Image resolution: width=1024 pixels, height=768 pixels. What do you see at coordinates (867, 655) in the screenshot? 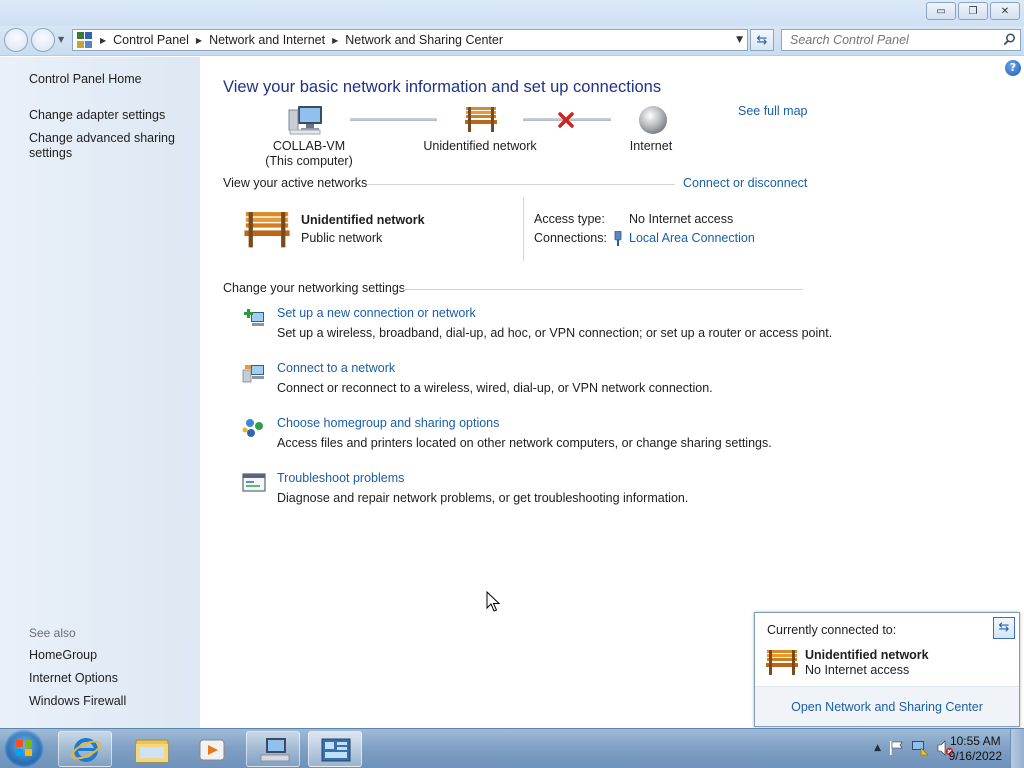
I see `flyout-network-name: Unidentified network` at bounding box center [867, 655].